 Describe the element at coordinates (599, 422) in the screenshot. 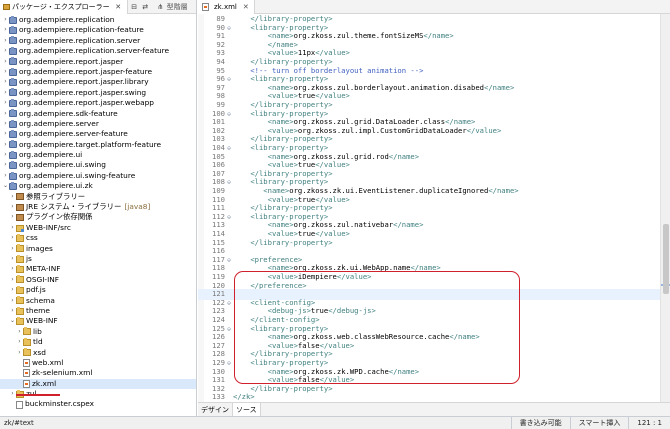

I see `status-insert-mode: スマート挿入` at that location.